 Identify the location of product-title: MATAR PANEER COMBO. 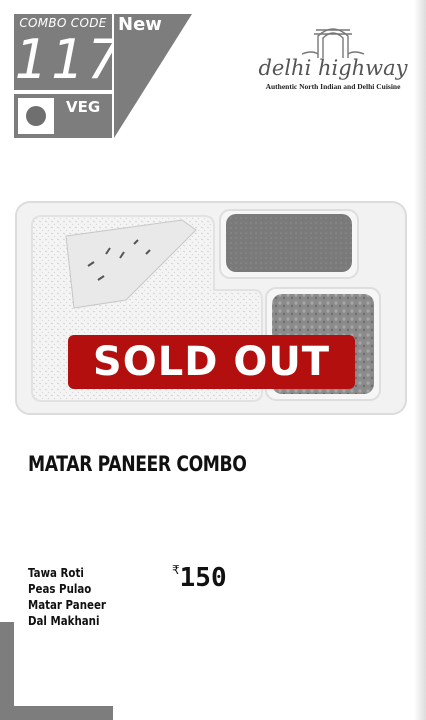
(137, 464).